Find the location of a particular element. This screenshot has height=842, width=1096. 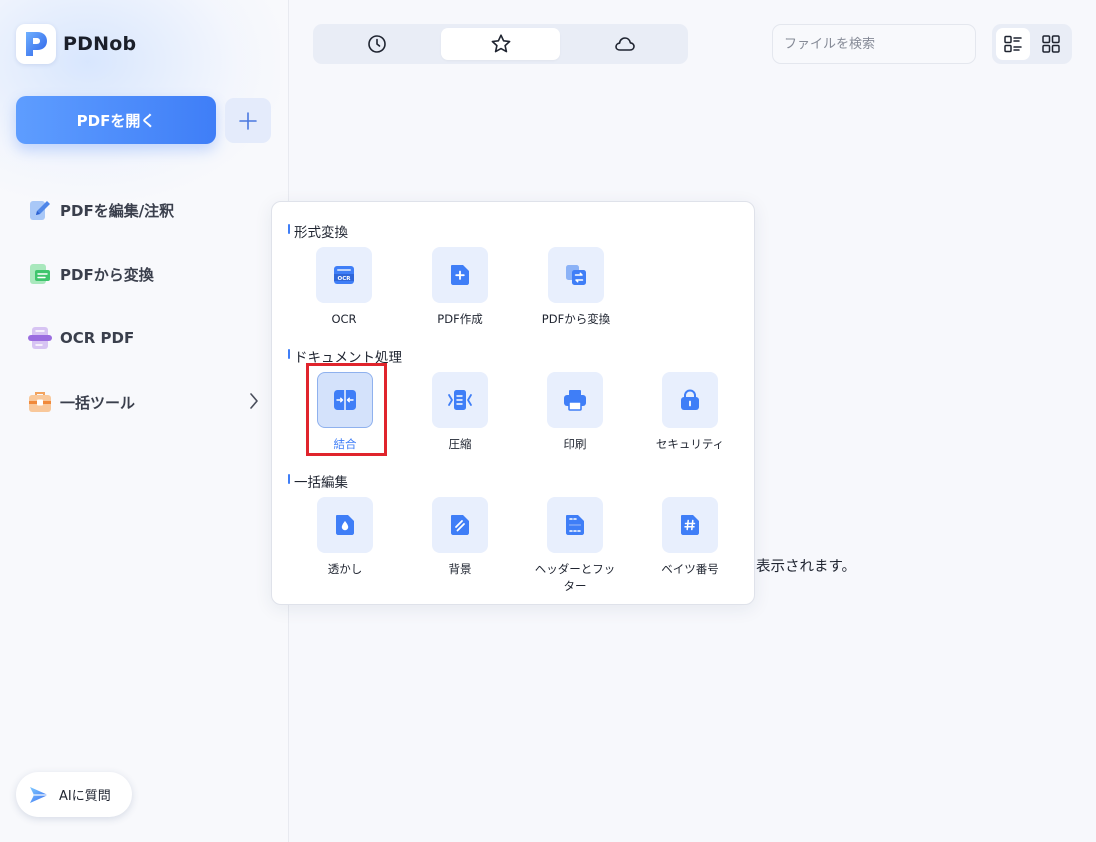

compress-icon is located at coordinates (460, 400).